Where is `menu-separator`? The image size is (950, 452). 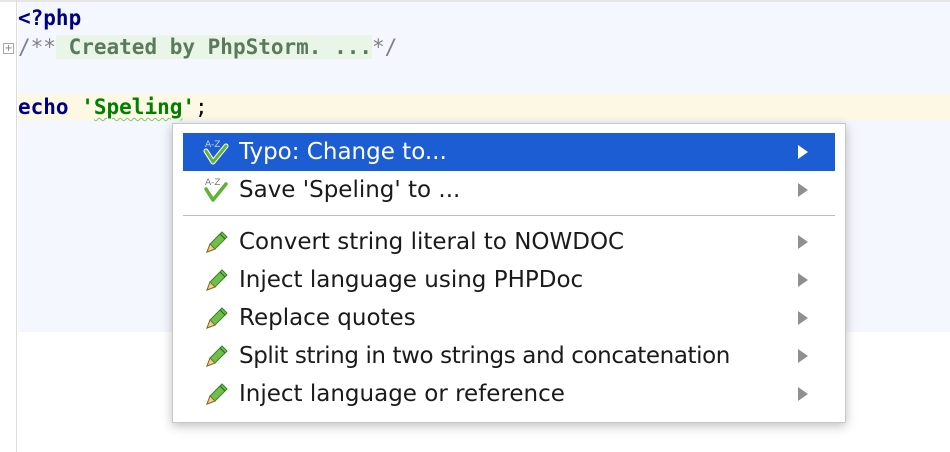
menu-separator is located at coordinates (509, 215).